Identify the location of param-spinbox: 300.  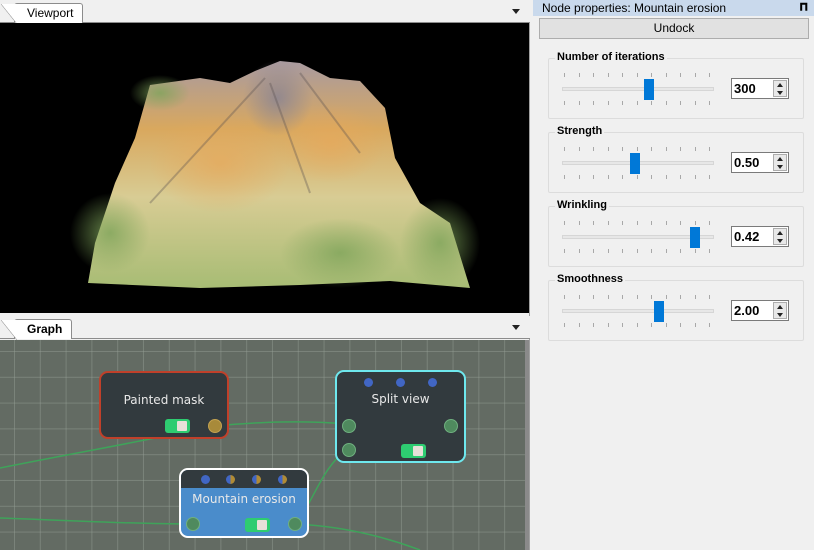
(760, 88).